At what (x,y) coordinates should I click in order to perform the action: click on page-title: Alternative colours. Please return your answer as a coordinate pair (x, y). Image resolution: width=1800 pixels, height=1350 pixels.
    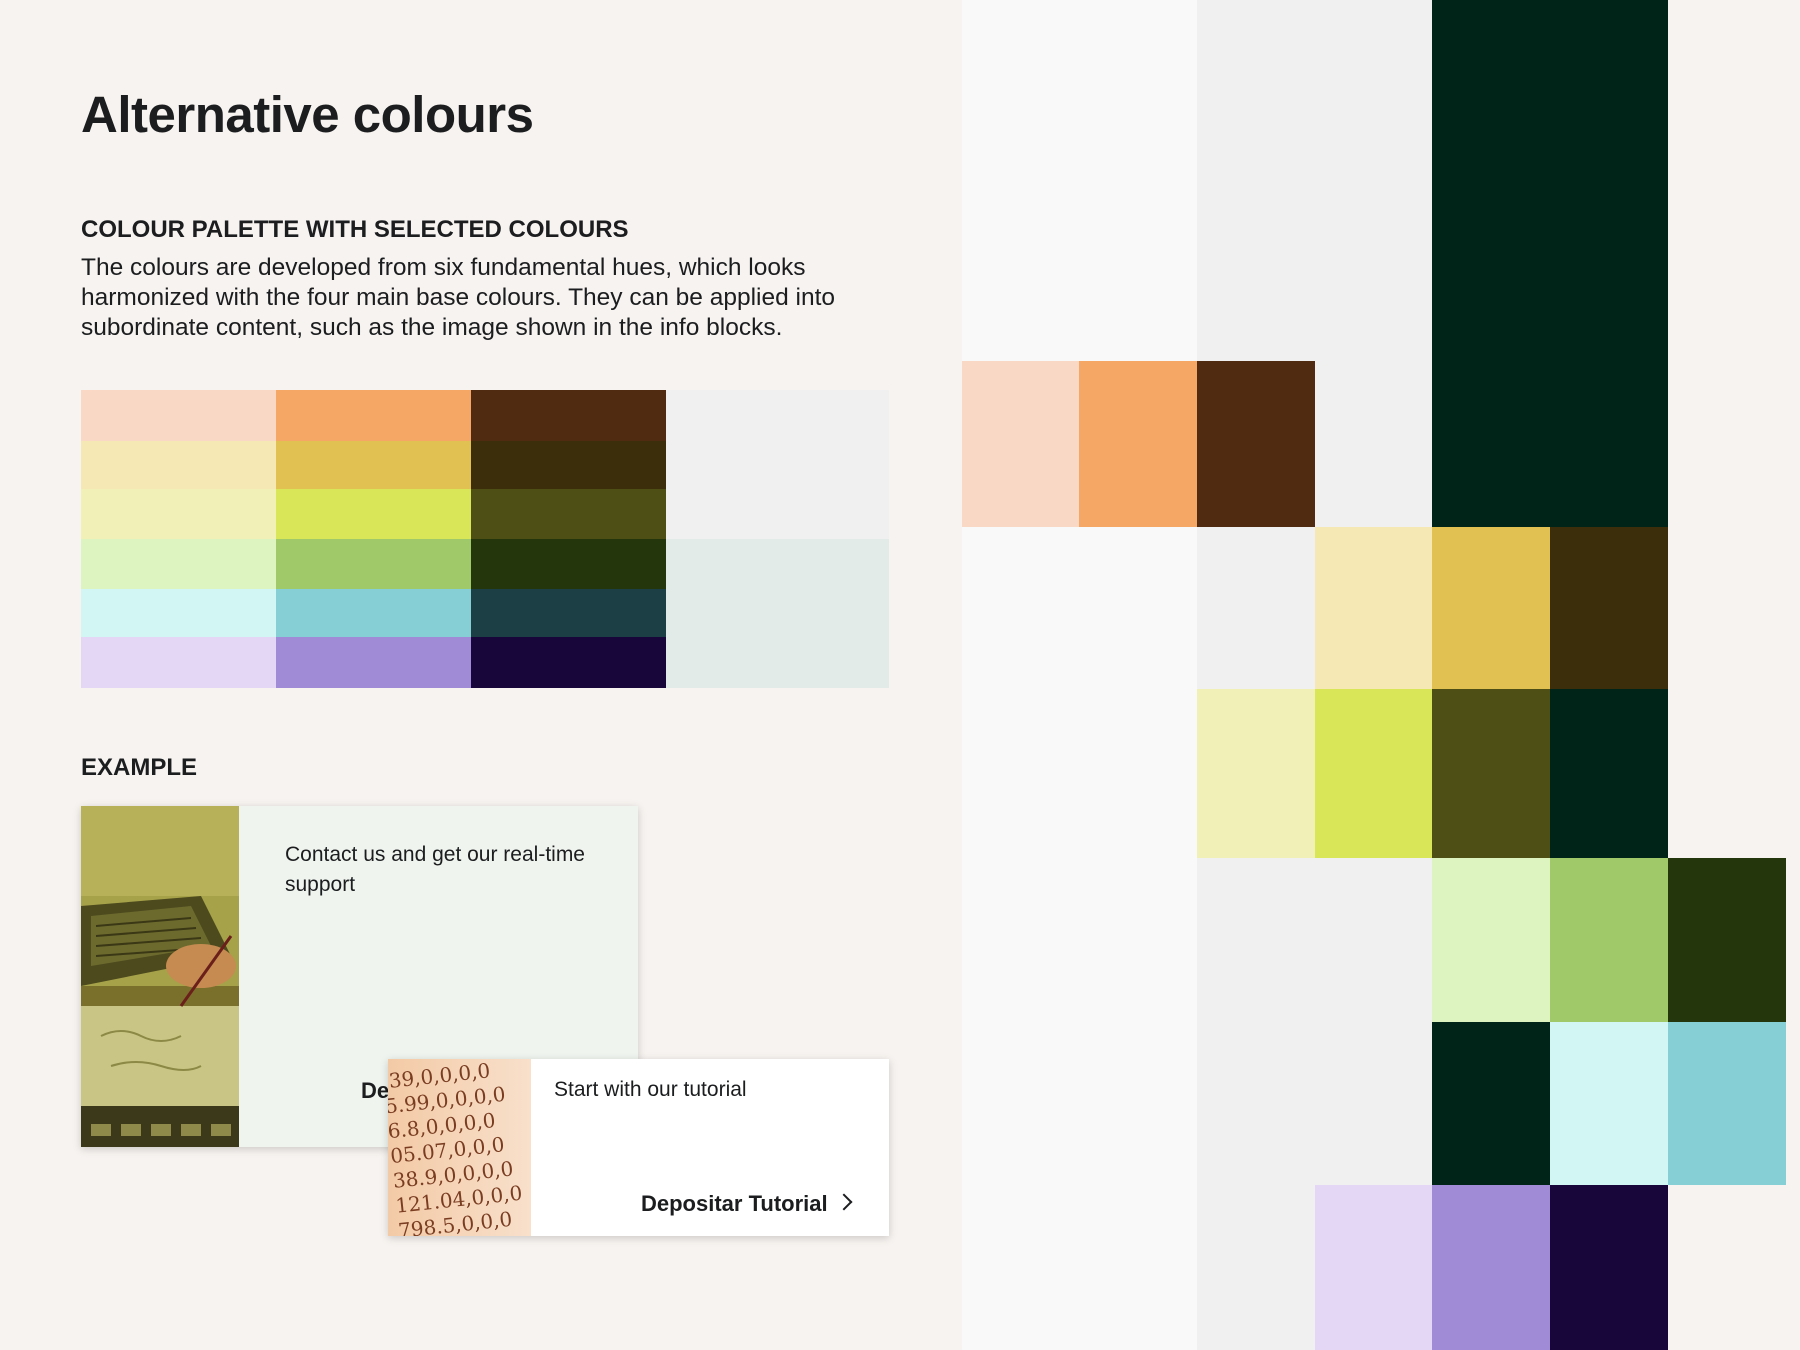
    Looking at the image, I should click on (307, 114).